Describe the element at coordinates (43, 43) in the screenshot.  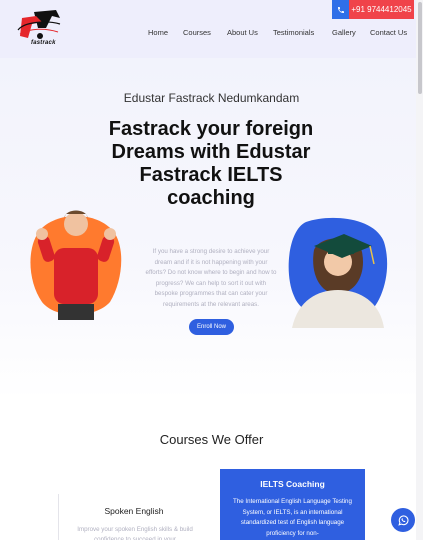
I see `logo-text: fastrack` at that location.